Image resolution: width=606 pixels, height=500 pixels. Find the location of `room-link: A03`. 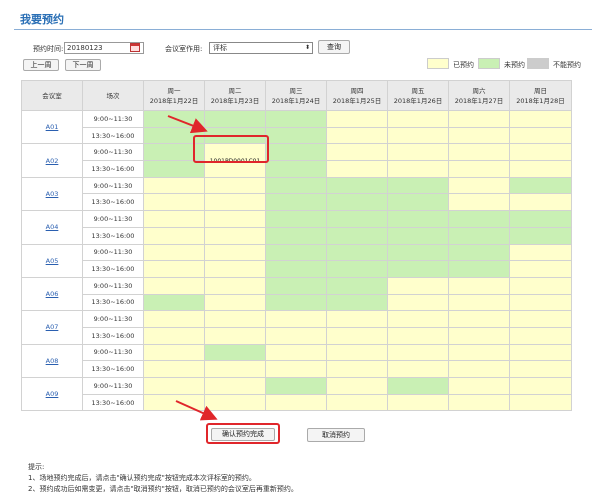

room-link: A03 is located at coordinates (52, 194).